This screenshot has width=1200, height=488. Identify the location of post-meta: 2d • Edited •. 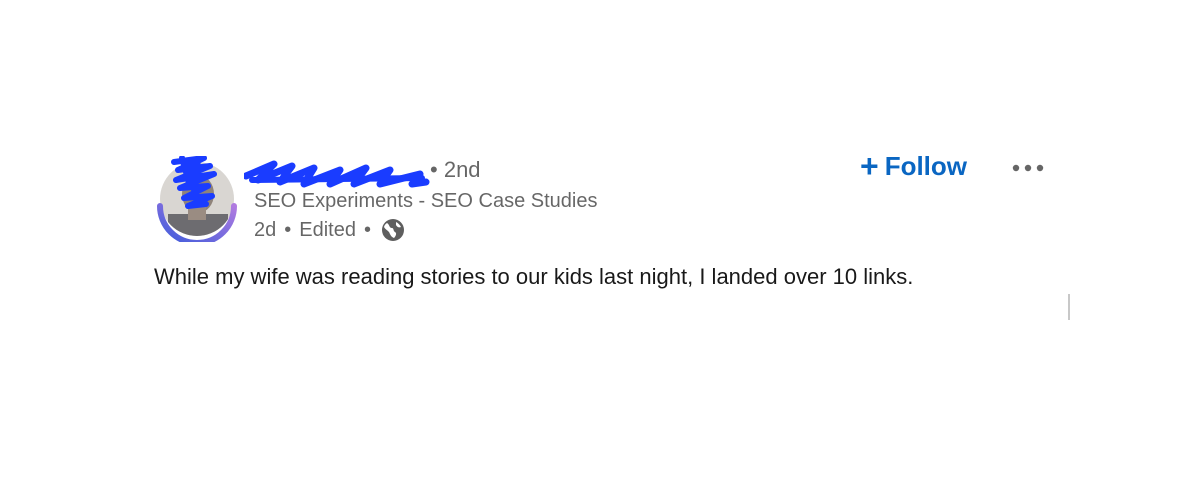
(329, 230).